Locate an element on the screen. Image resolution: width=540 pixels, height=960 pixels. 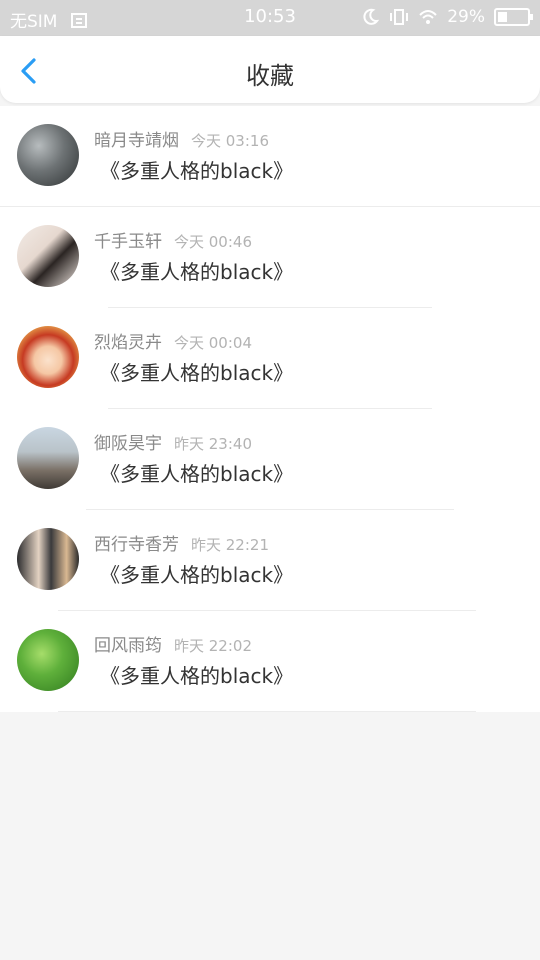
battery-percent: 29% is located at coordinates (466, 17).